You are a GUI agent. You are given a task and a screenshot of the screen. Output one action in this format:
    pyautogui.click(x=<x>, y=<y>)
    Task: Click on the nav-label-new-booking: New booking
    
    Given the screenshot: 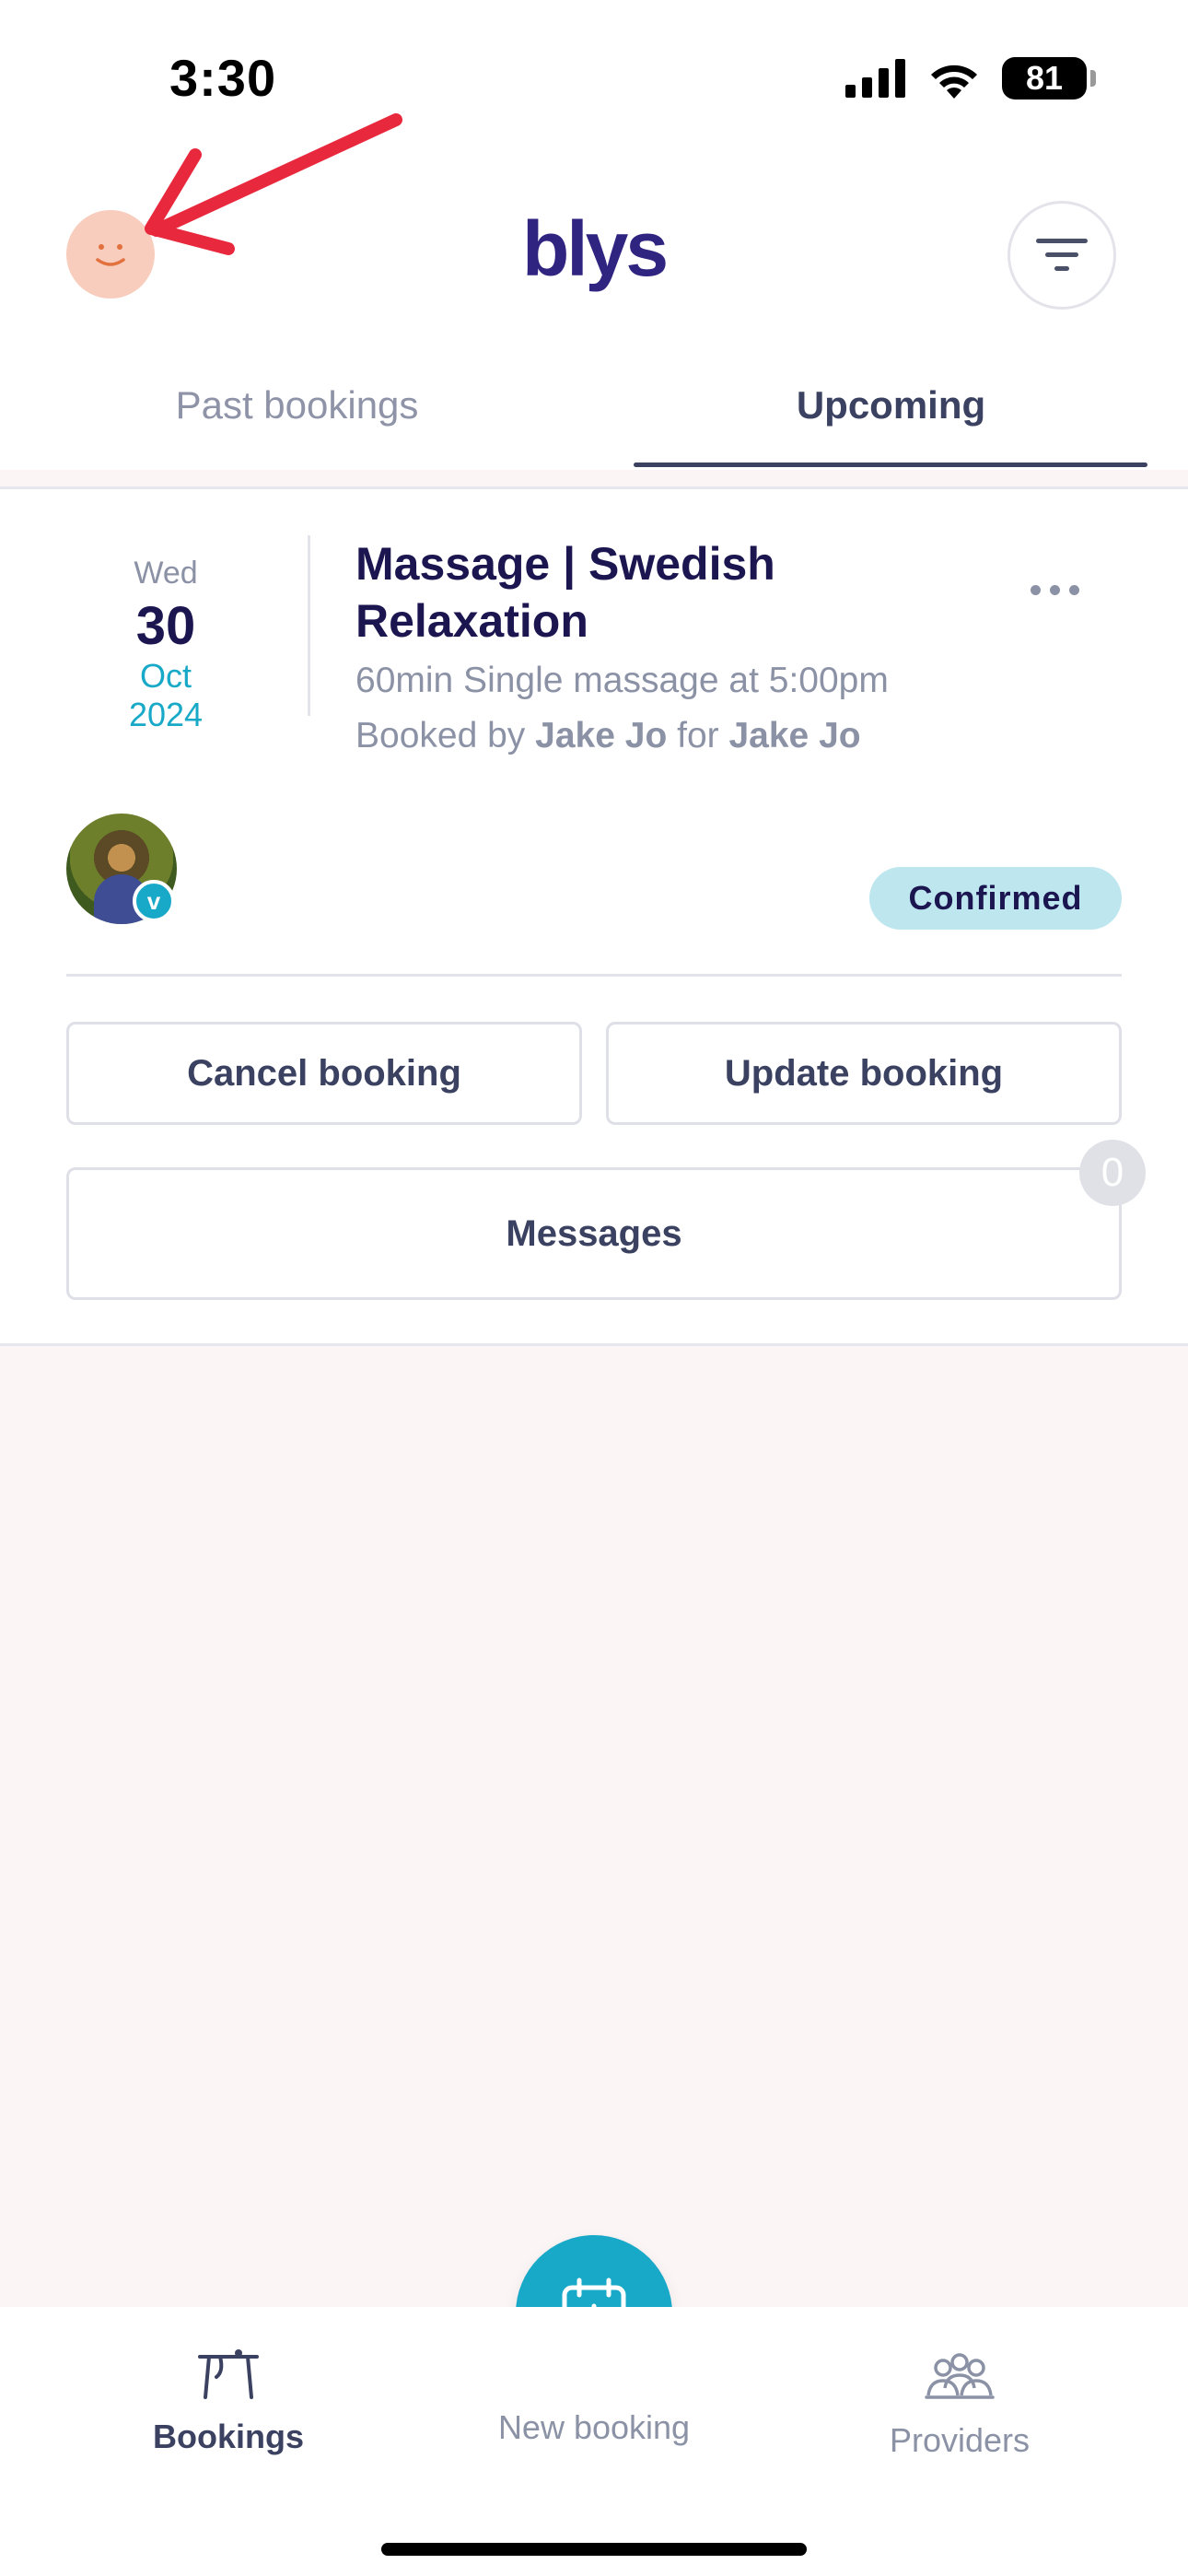 What is the action you would take?
    pyautogui.click(x=594, y=2427)
    